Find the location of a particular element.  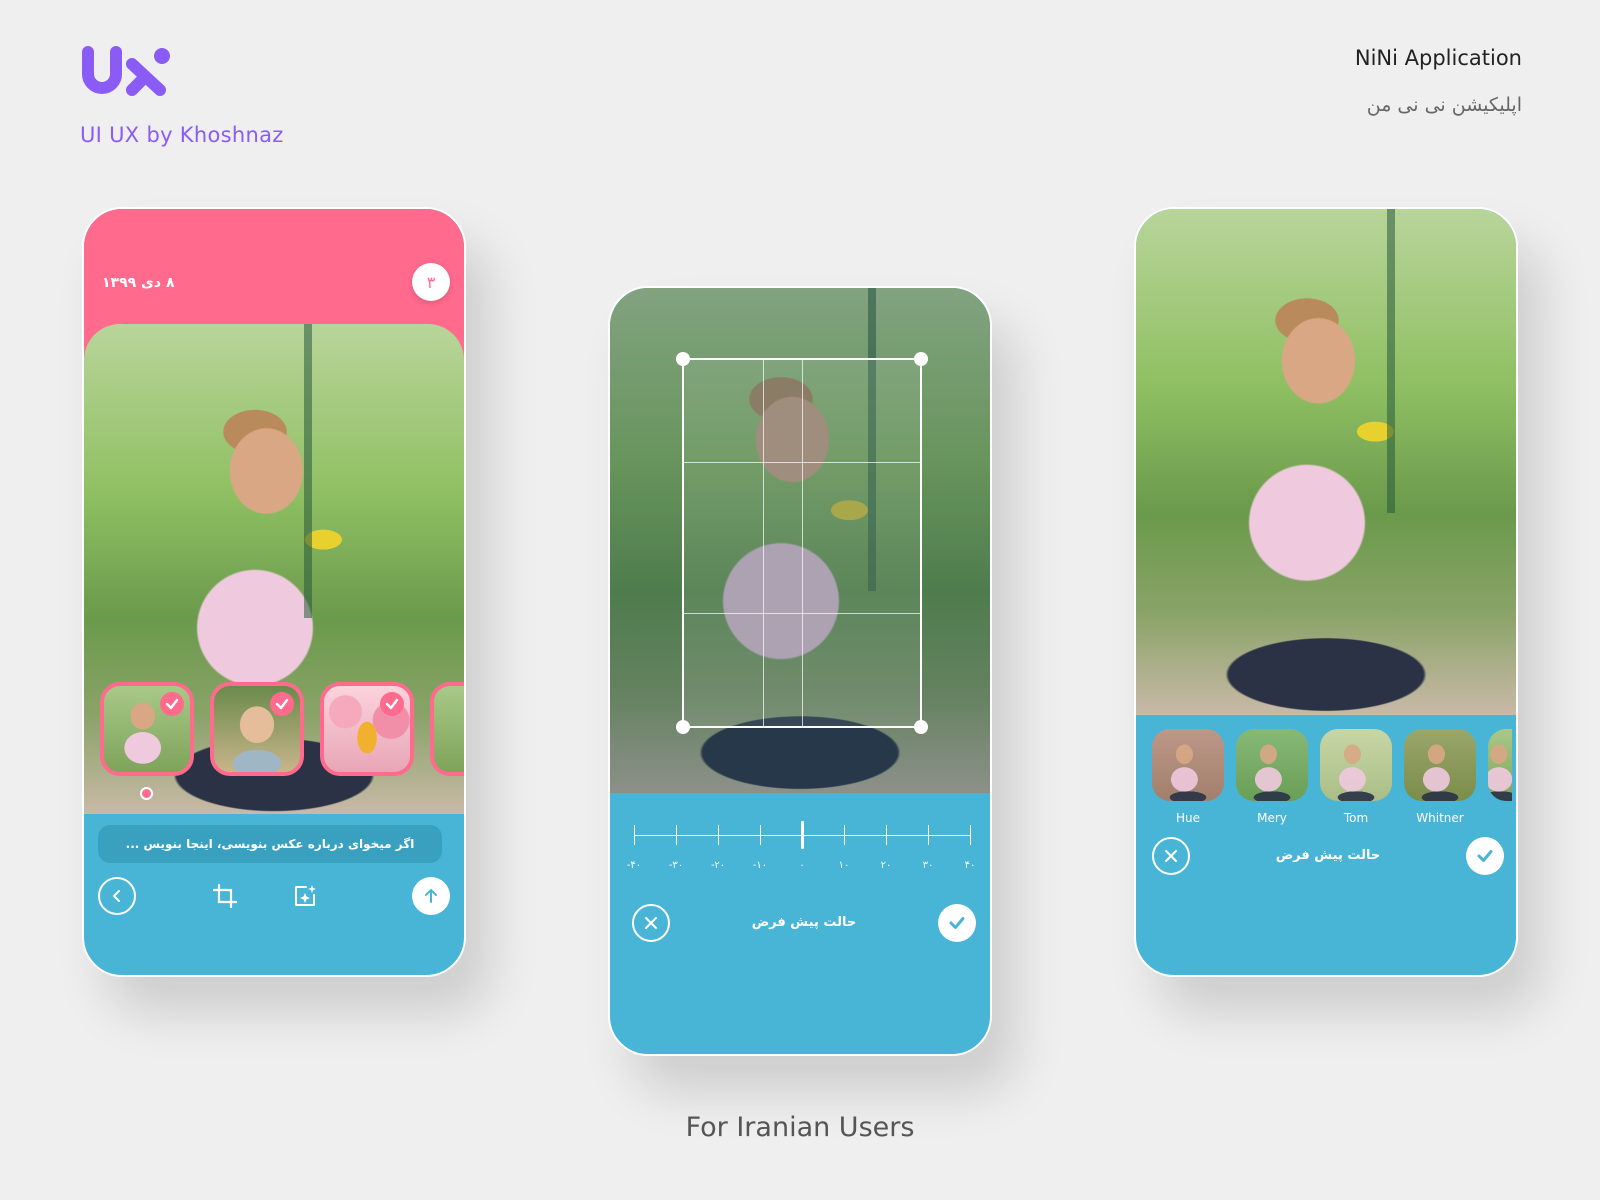

ux-logo-icon is located at coordinates (126, 71).